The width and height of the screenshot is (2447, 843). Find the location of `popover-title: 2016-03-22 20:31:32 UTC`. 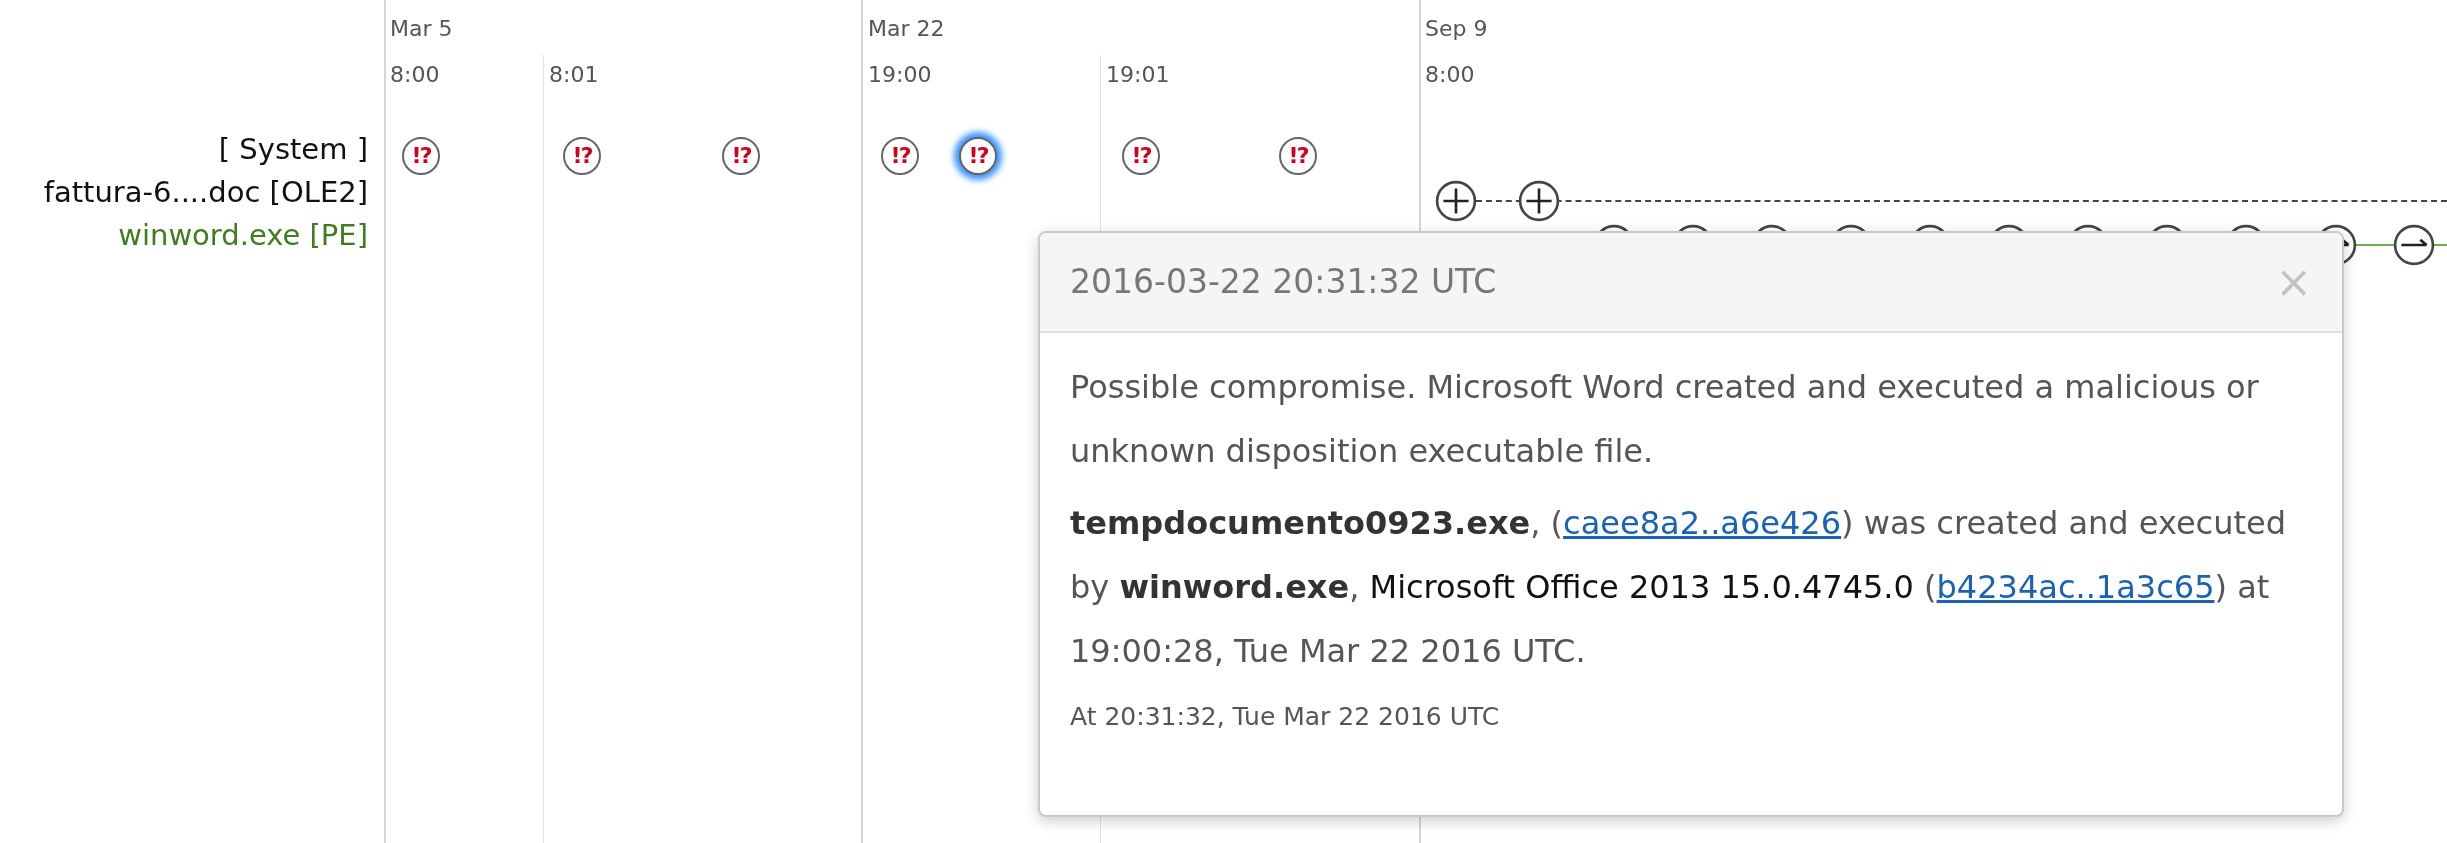

popover-title: 2016-03-22 20:31:32 UTC is located at coordinates (1283, 282).